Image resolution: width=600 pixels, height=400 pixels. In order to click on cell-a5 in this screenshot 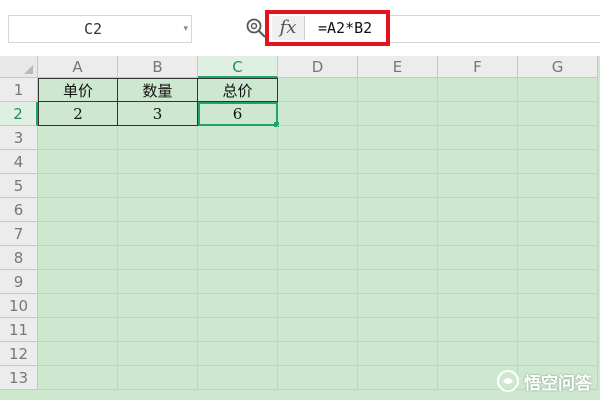, I will do `click(78, 186)`.